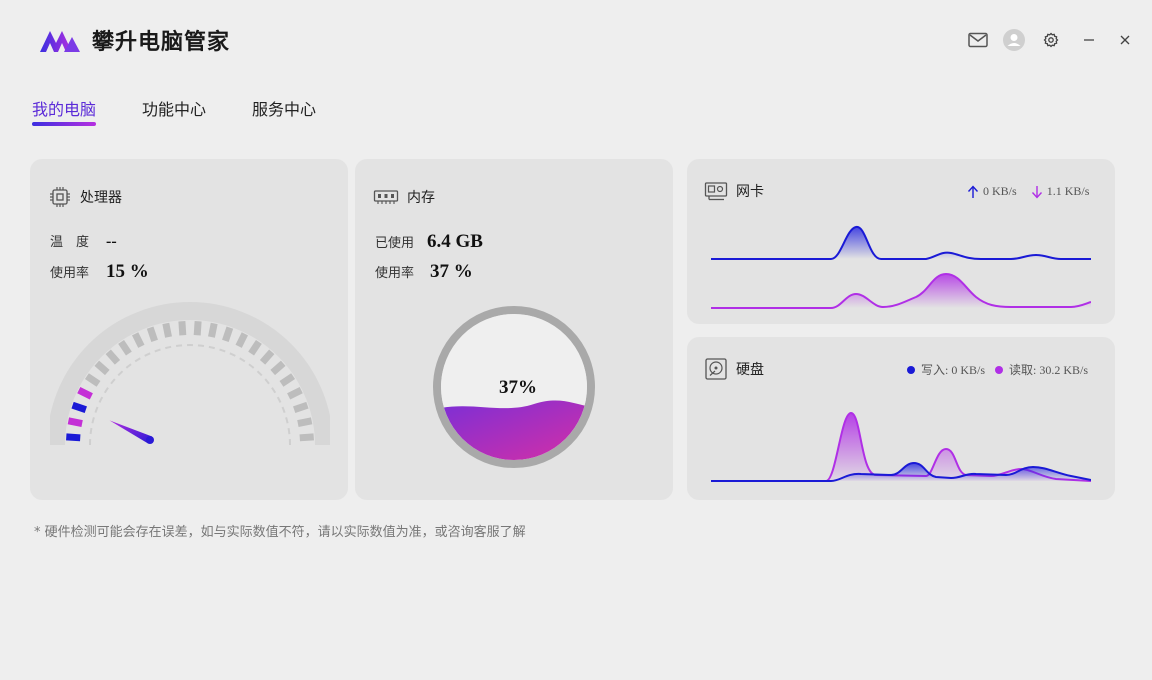  I want to click on cpu-title-label: 处理器, so click(101, 198).